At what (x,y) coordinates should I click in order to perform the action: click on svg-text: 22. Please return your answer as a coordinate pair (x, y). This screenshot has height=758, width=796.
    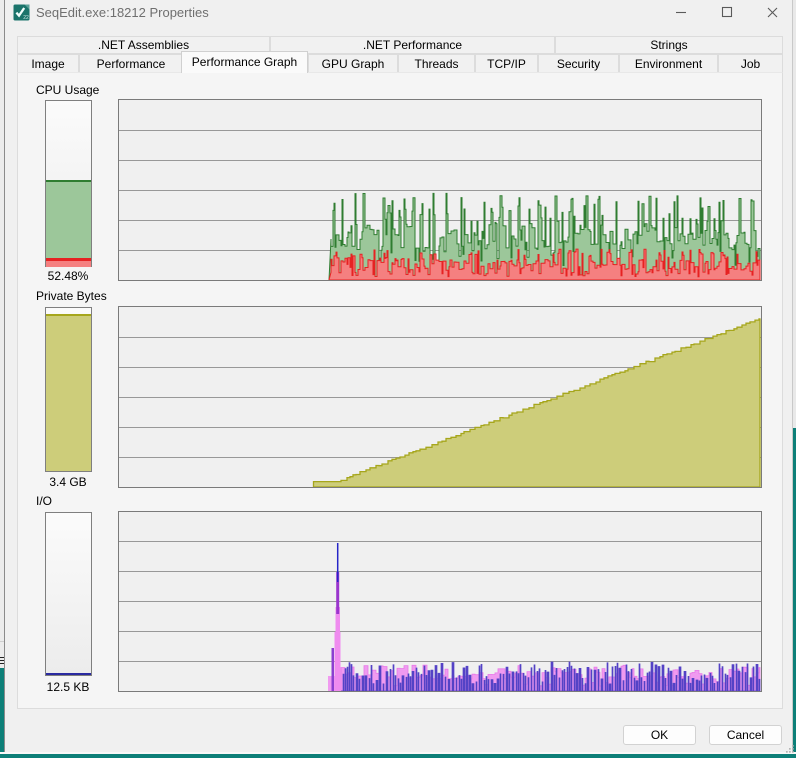
    Looking at the image, I should click on (26, 18).